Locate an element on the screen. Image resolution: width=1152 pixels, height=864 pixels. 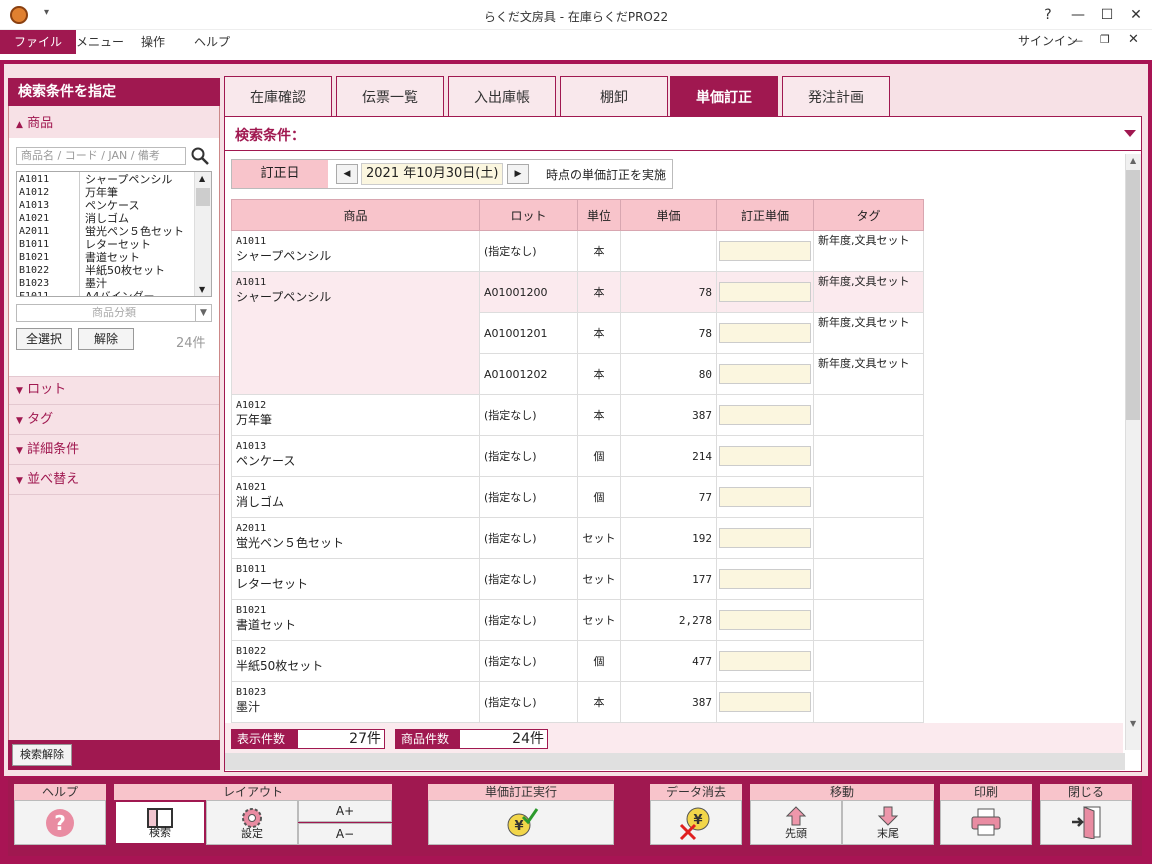
maximize-button: ☐ is located at coordinates (1107, 15).